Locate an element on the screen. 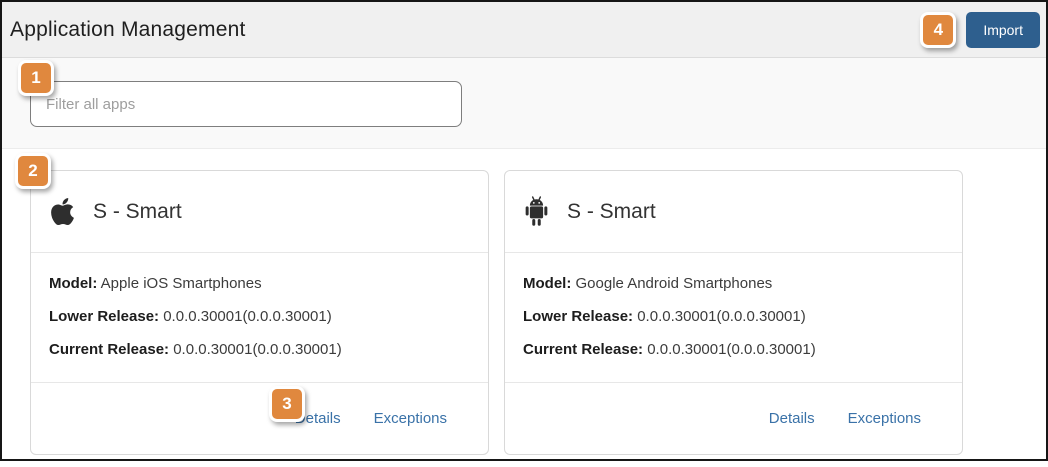 The image size is (1048, 467). model-value: Google Android Smartphones is located at coordinates (674, 283).